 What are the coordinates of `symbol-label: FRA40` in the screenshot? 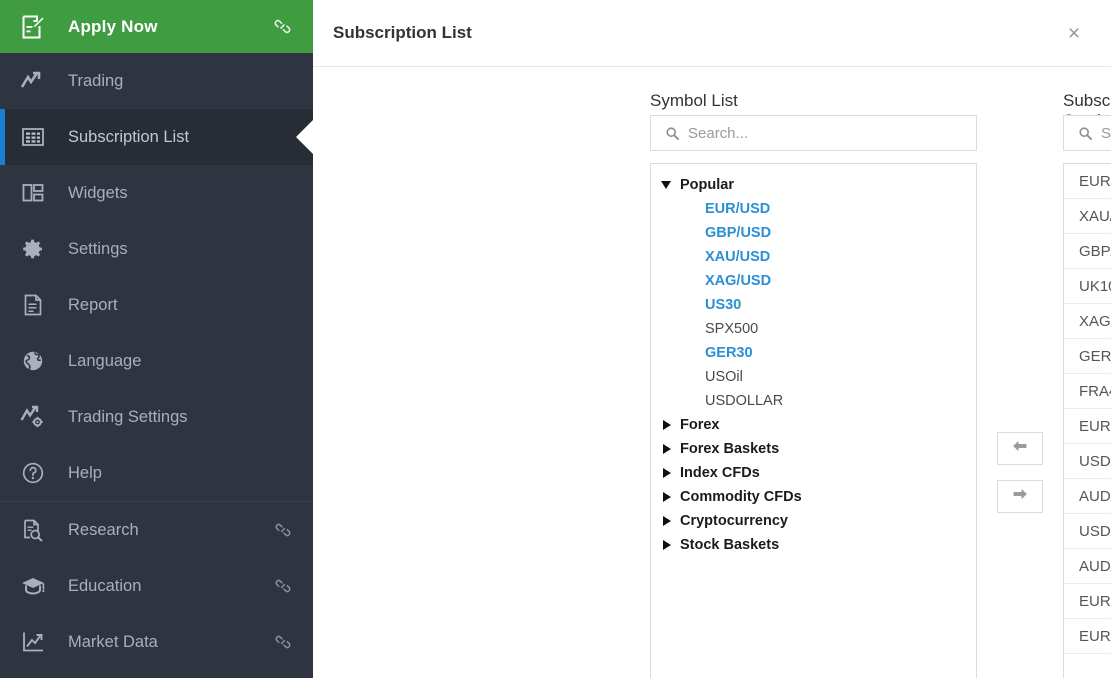 It's located at (1095, 391).